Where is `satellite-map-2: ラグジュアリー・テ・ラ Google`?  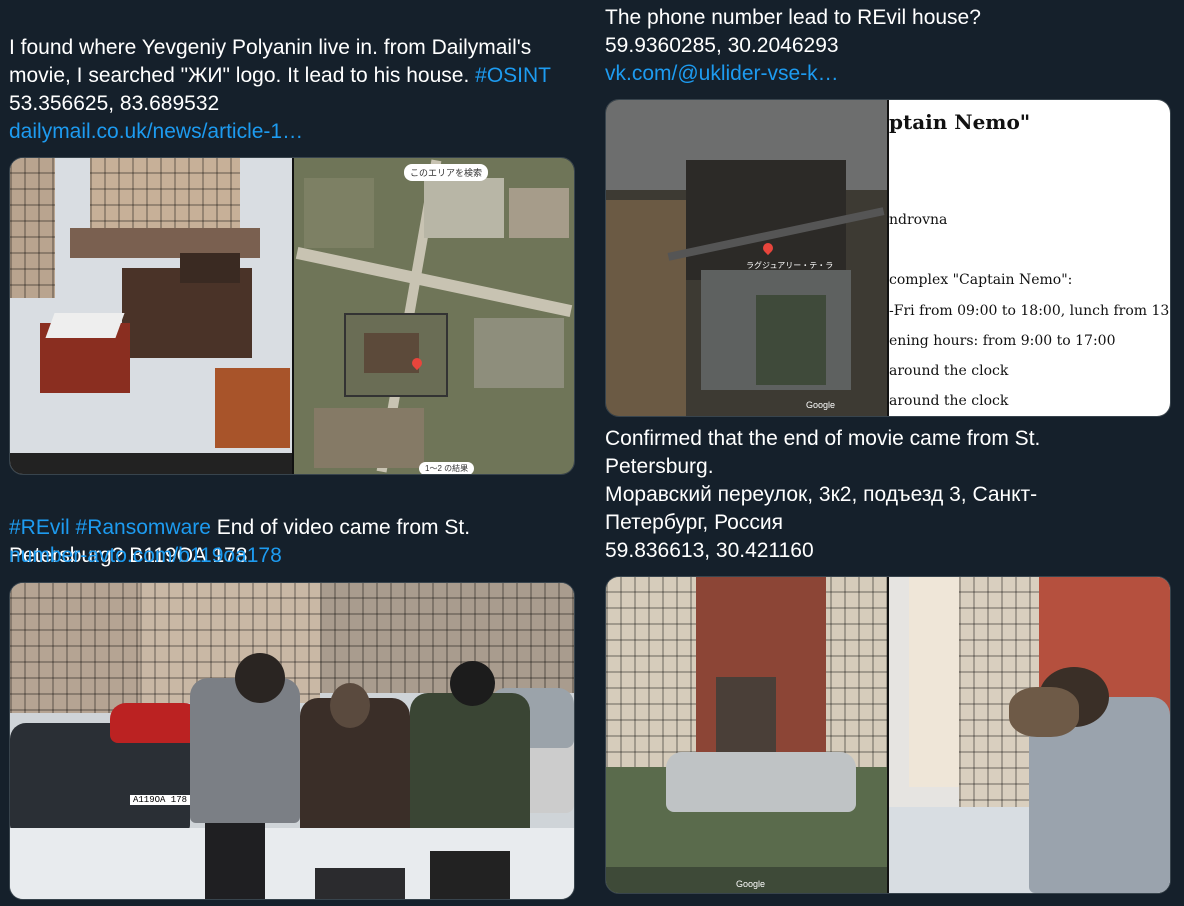 satellite-map-2: ラグジュアリー・テ・ラ Google is located at coordinates (746, 258).